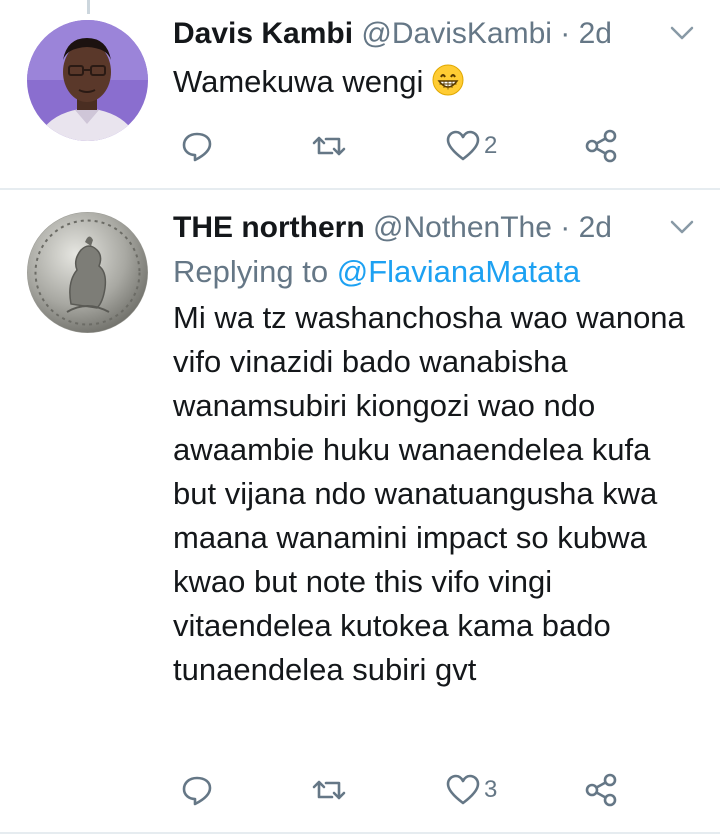 The height and width of the screenshot is (834, 720). I want to click on tweet-header: Davis Kambi @DavisKambi · 2d, so click(434, 34).